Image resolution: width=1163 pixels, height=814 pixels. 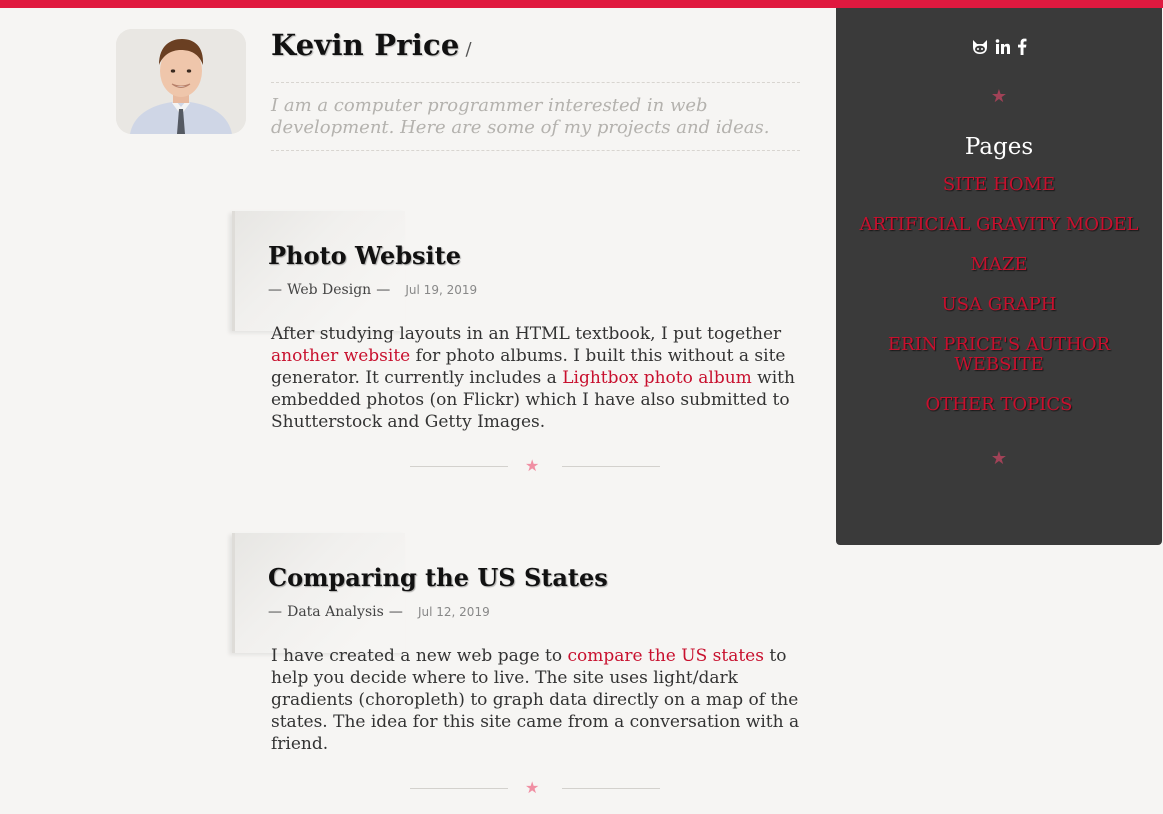 I want to click on nav-link-site-home: SITE HOME, so click(x=999, y=185).